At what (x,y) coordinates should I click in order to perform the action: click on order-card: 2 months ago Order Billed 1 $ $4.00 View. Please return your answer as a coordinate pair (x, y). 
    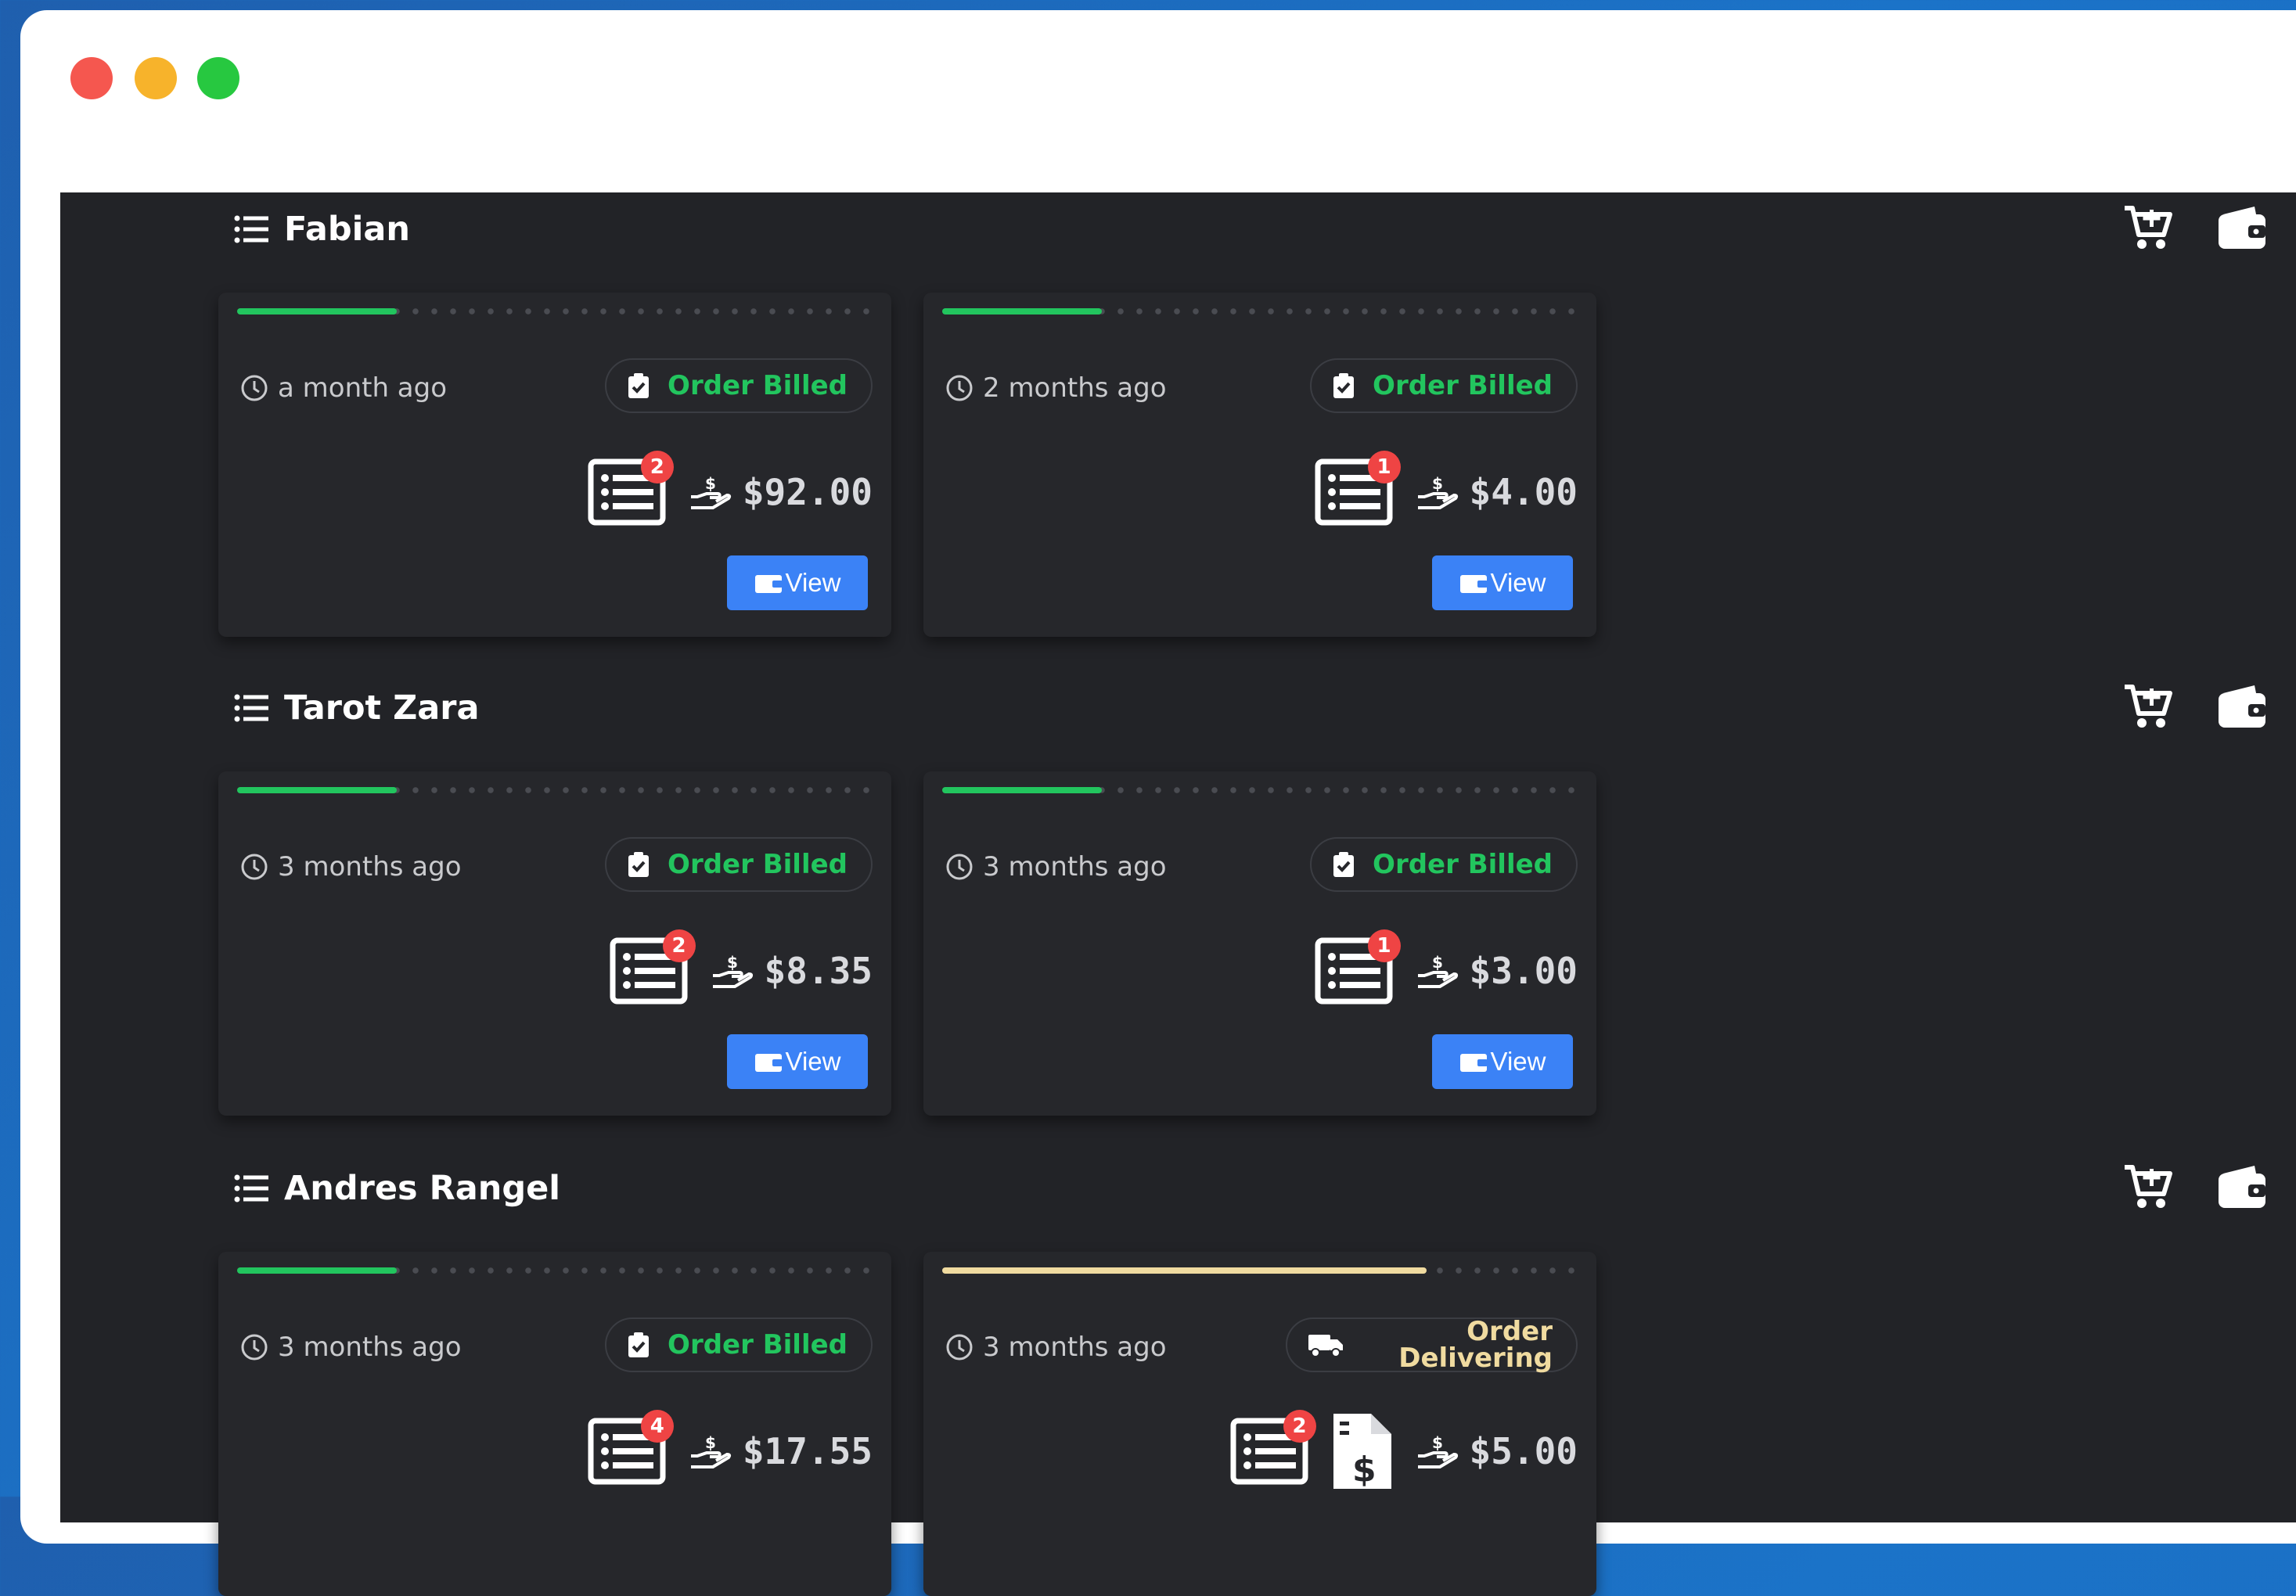
    Looking at the image, I should click on (1260, 465).